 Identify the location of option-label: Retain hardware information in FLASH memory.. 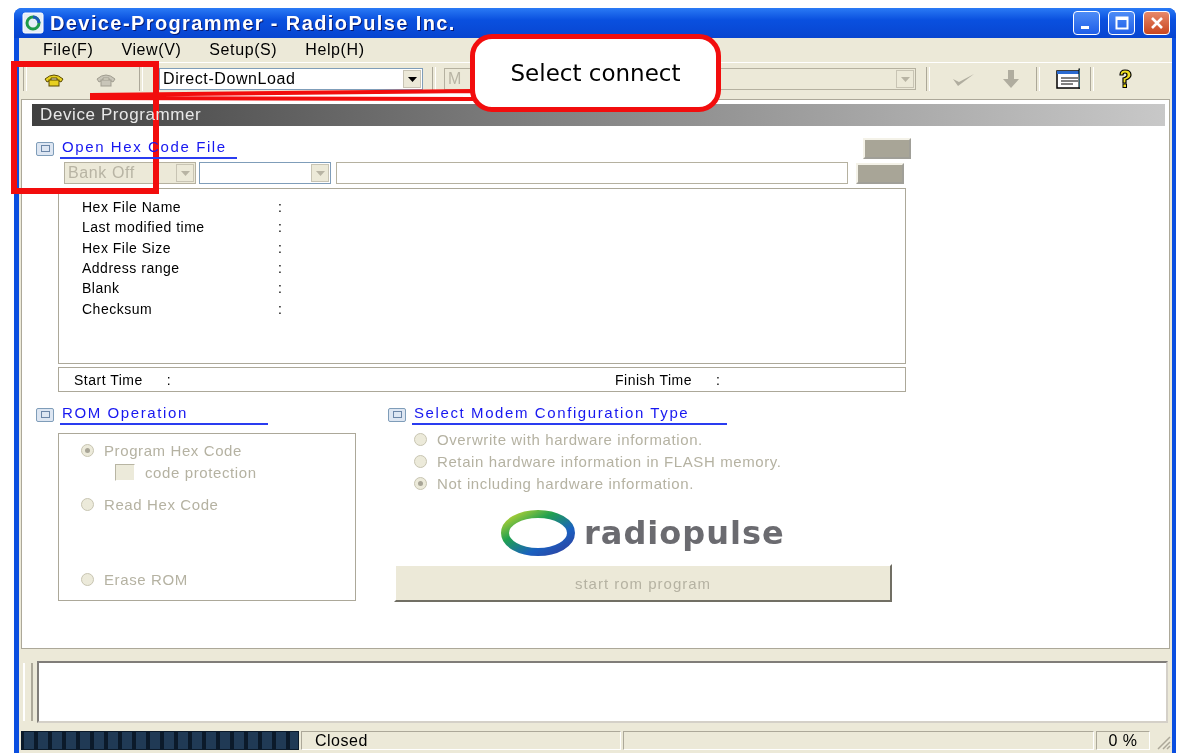
(609, 461).